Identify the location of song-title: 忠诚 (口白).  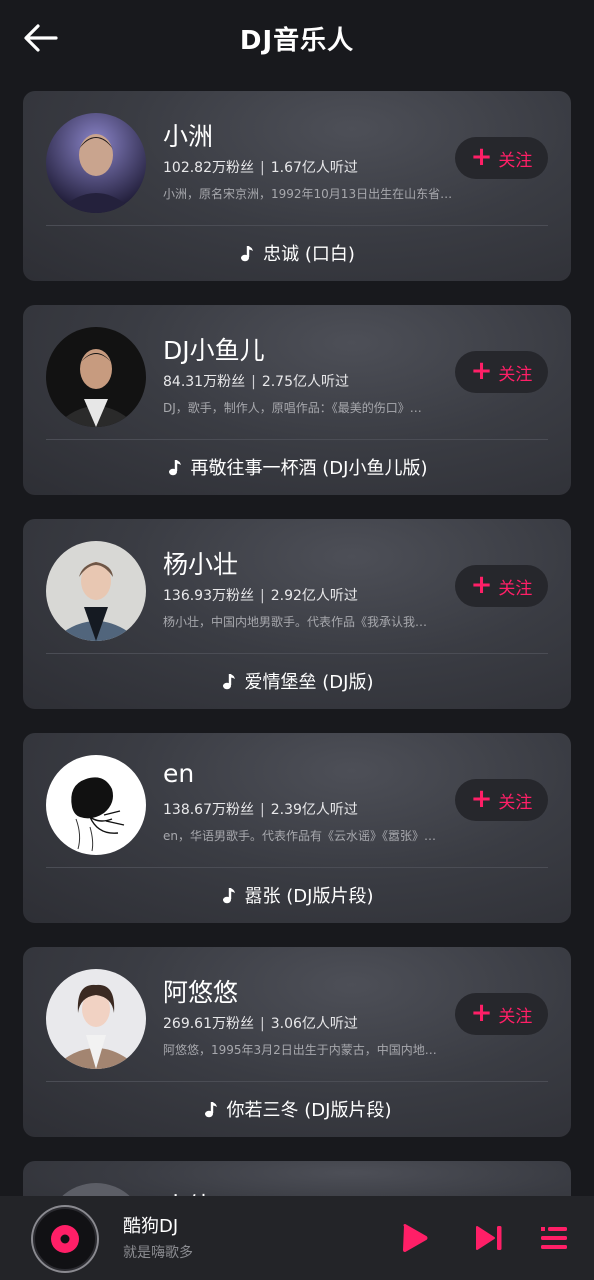
(309, 254).